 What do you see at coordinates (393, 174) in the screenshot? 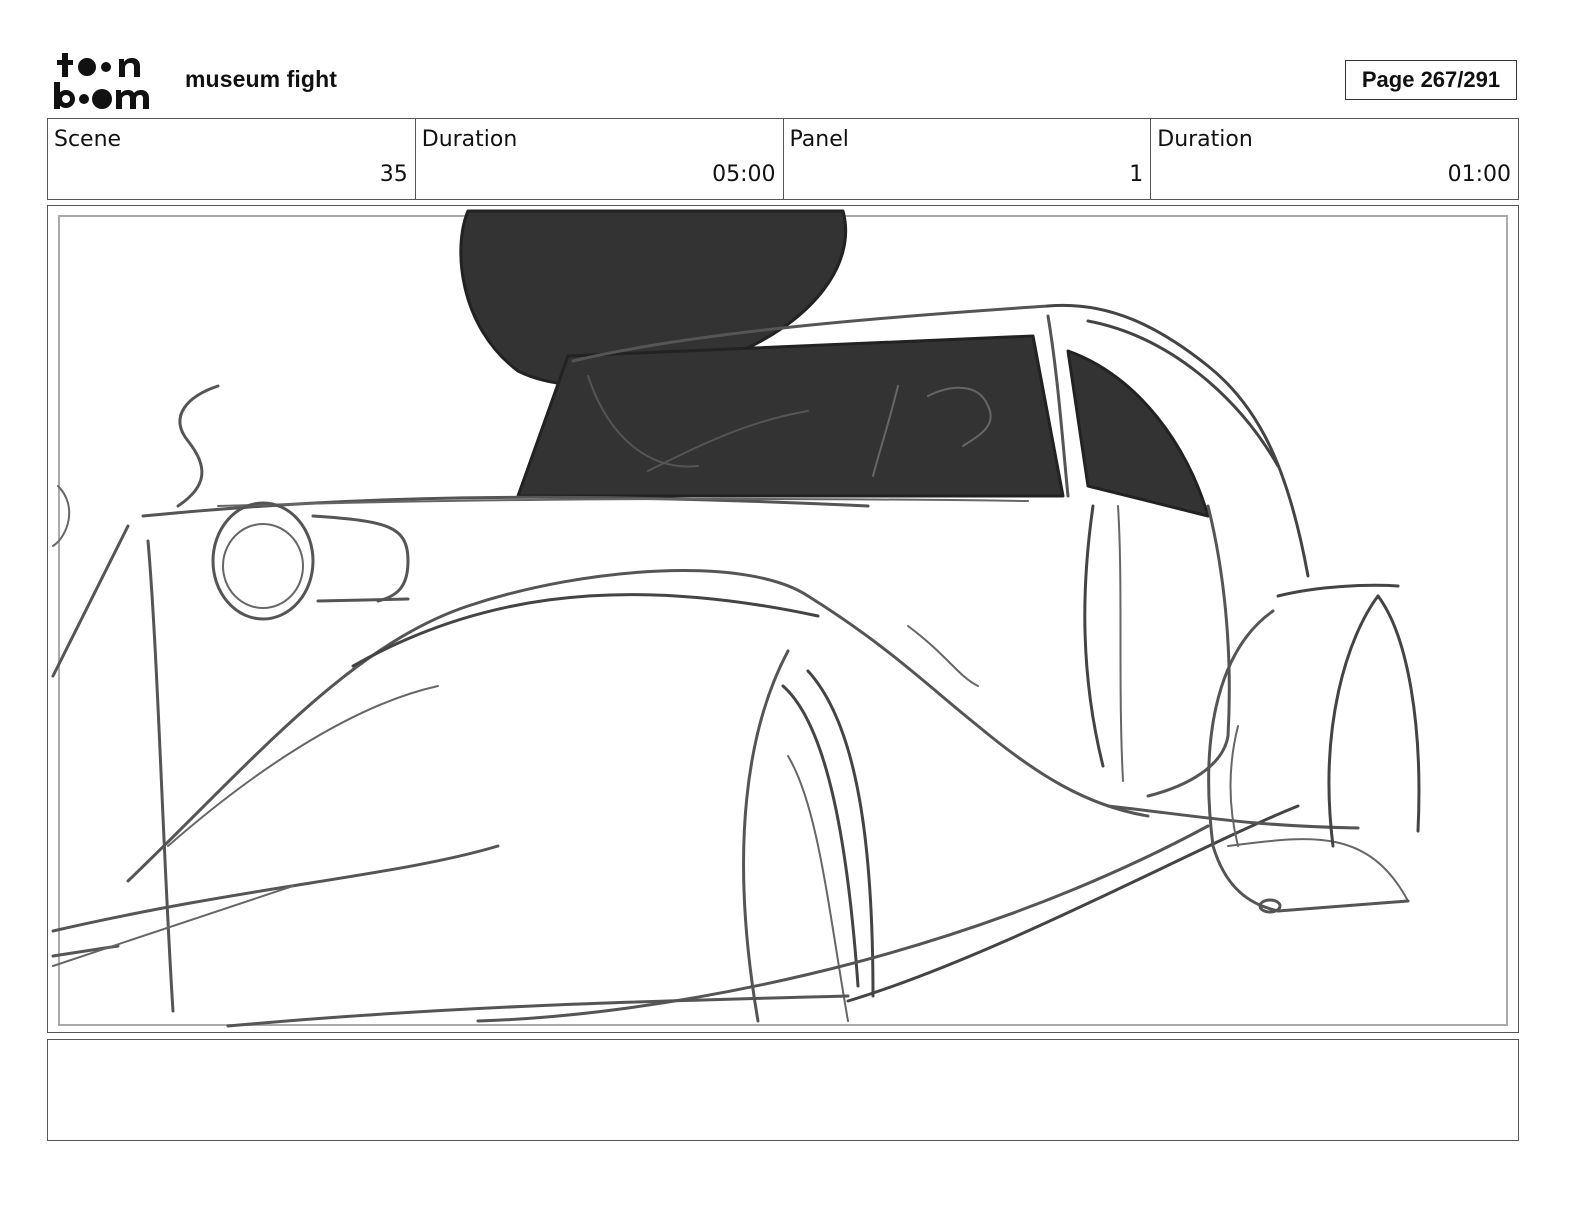
I see `scene-value: 35` at bounding box center [393, 174].